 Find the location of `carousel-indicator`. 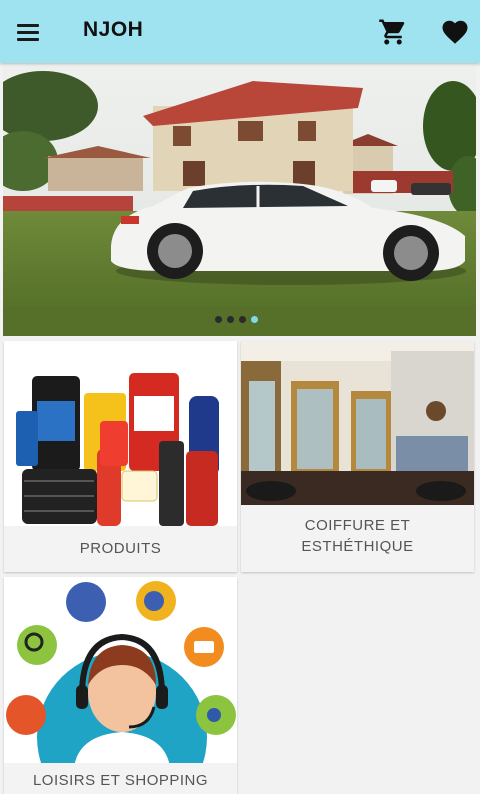

carousel-indicator is located at coordinates (236, 319).